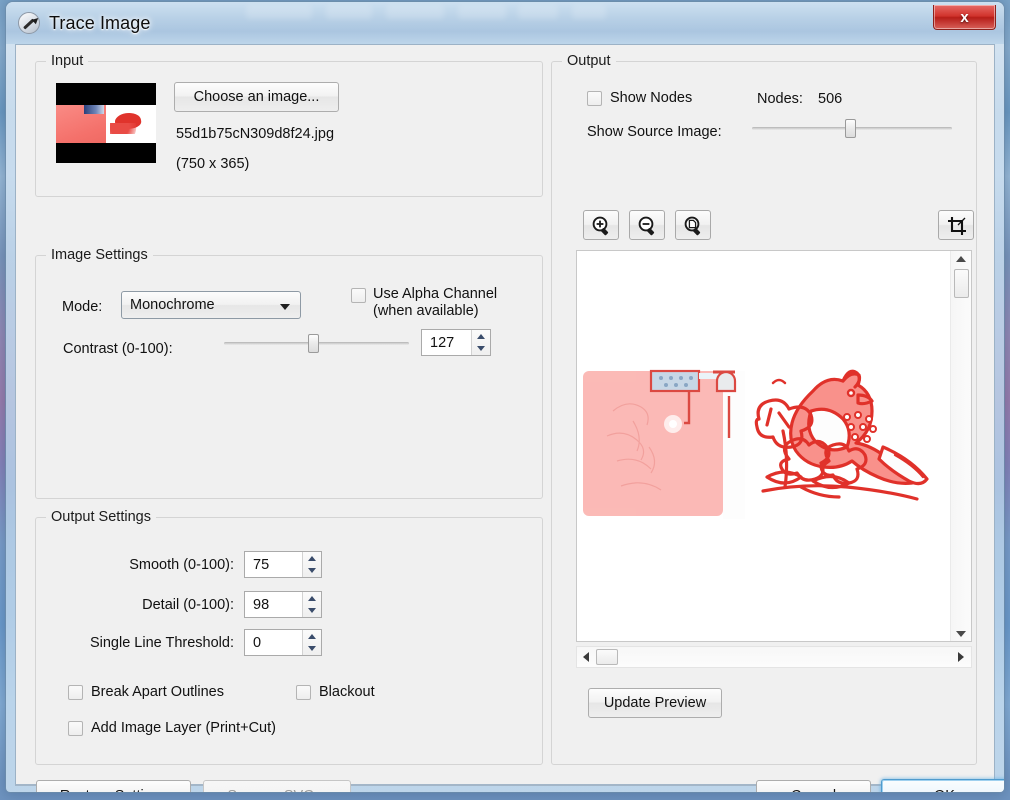  I want to click on zoom-in-button, so click(601, 225).